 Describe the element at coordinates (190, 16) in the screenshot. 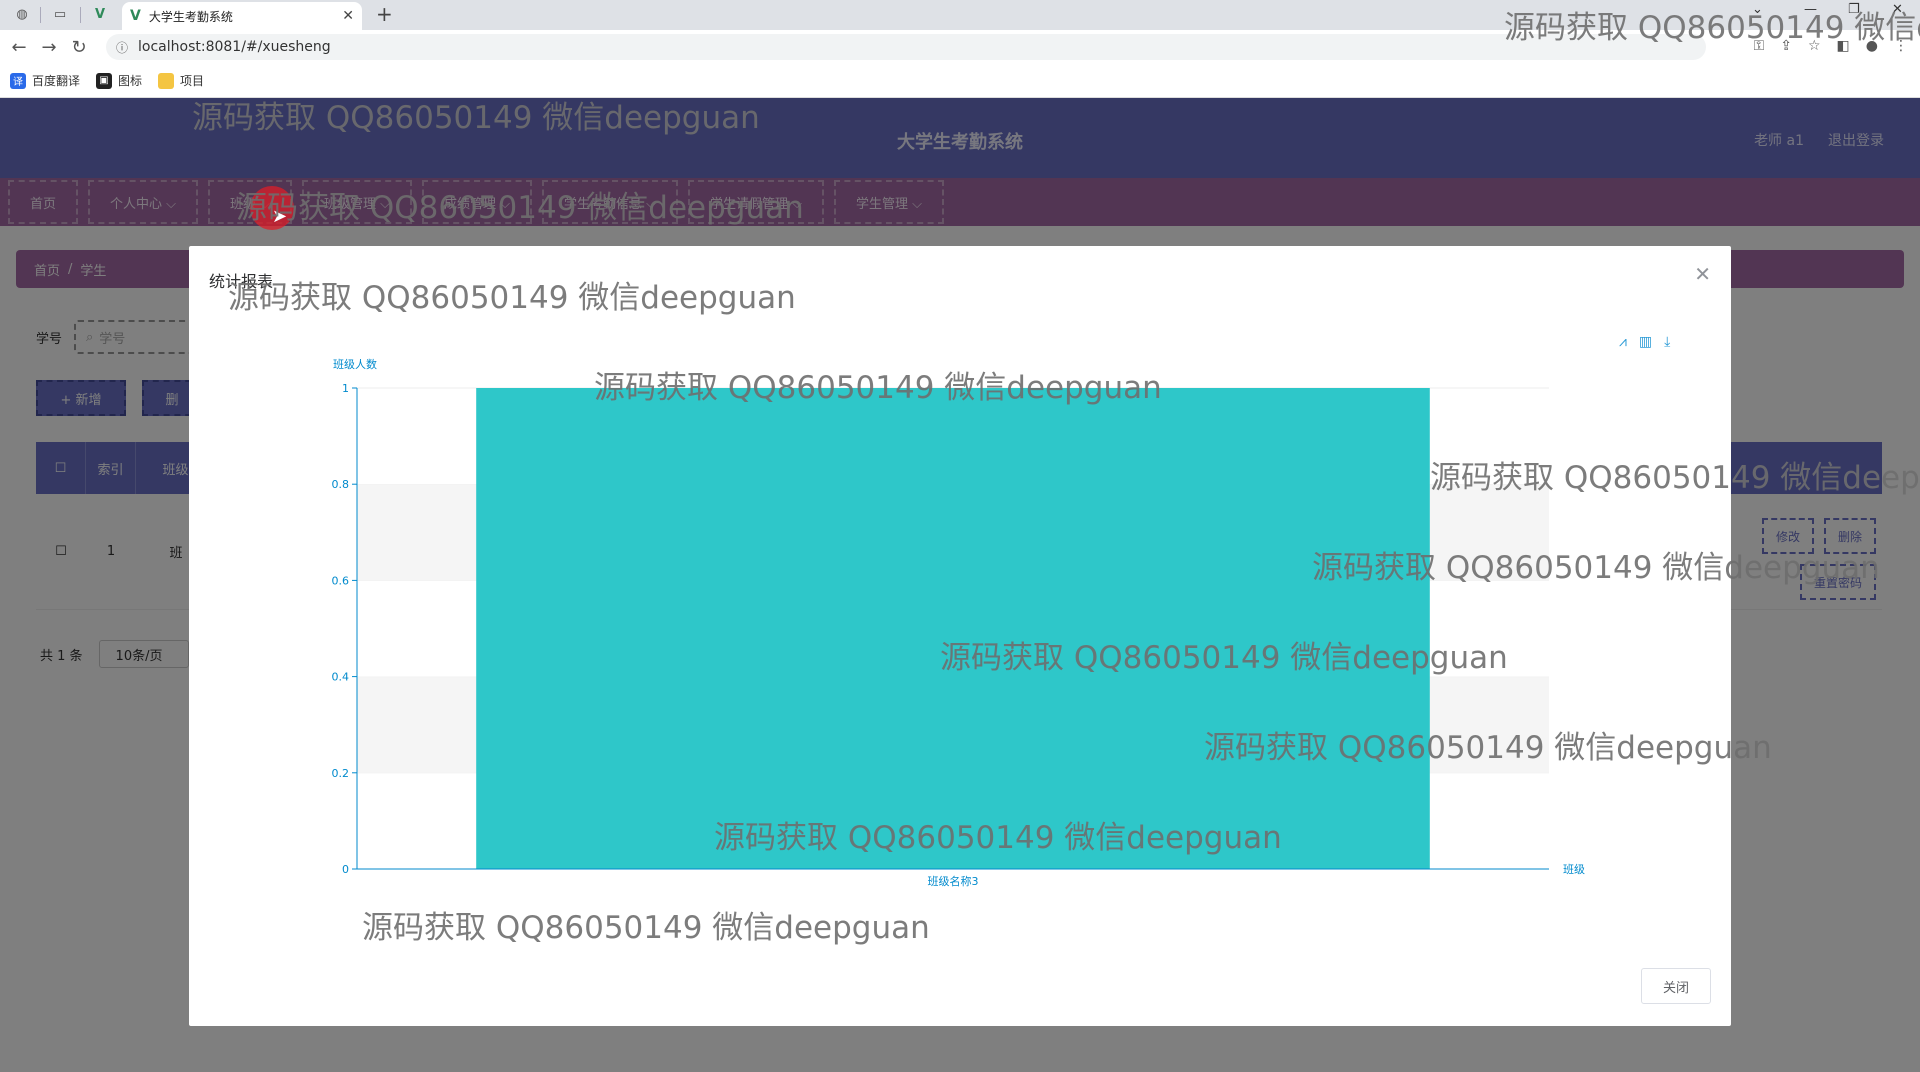

I see `tab-title: 大学生考勤系统` at that location.